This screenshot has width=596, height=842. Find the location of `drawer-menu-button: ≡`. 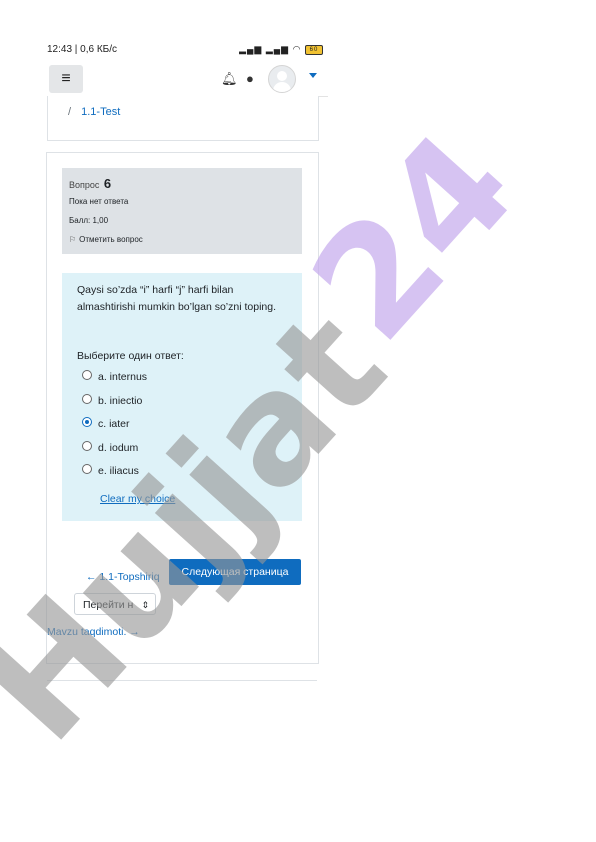

drawer-menu-button: ≡ is located at coordinates (66, 79).